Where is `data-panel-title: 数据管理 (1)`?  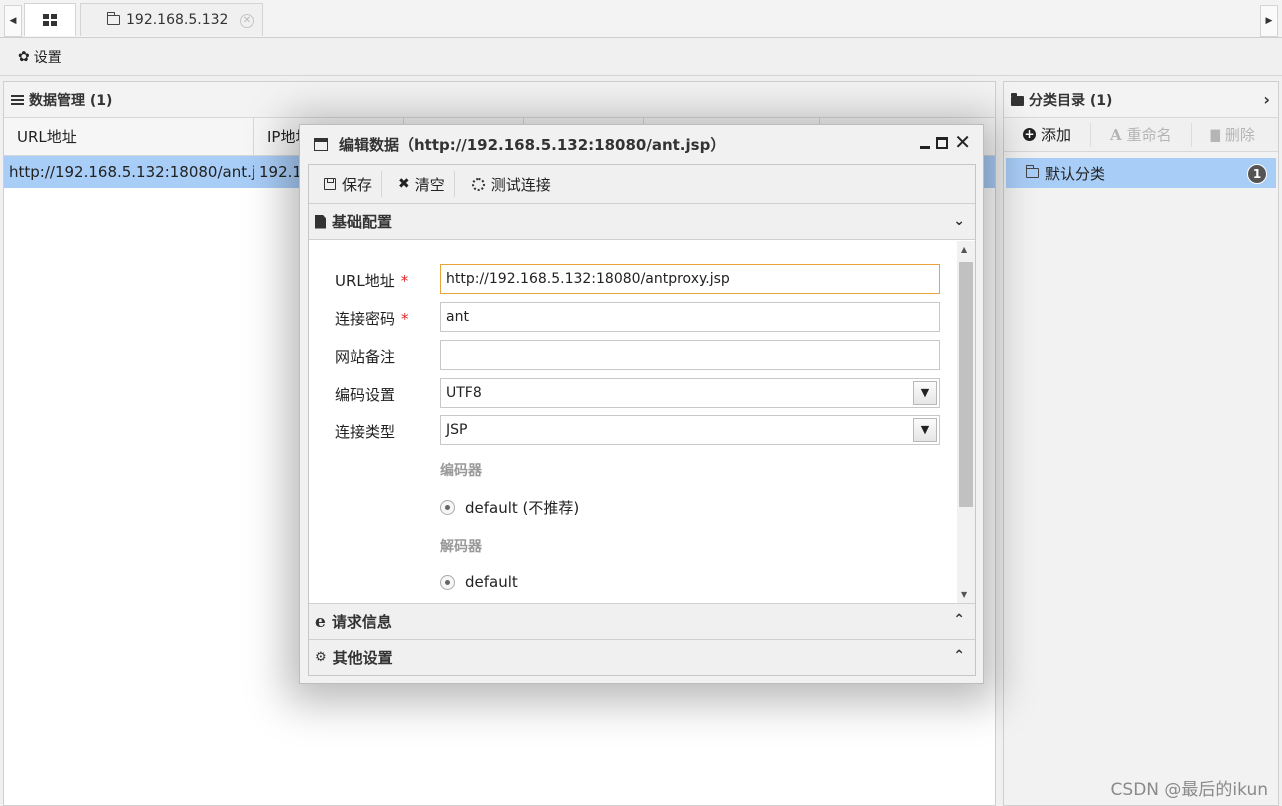 data-panel-title: 数据管理 (1) is located at coordinates (71, 100).